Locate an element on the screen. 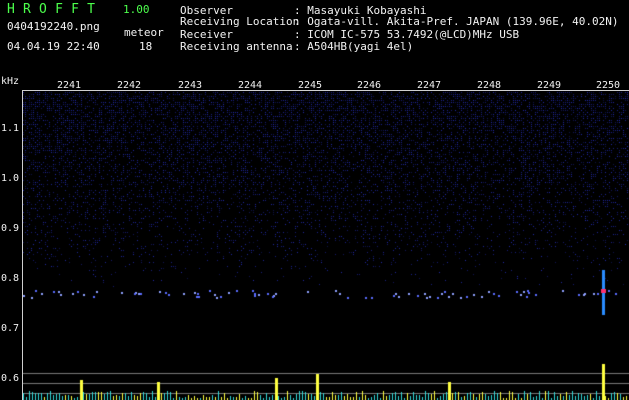 Image resolution: width=629 pixels, height=400 pixels. y-tick-1-0: 1.0 is located at coordinates (10, 178).